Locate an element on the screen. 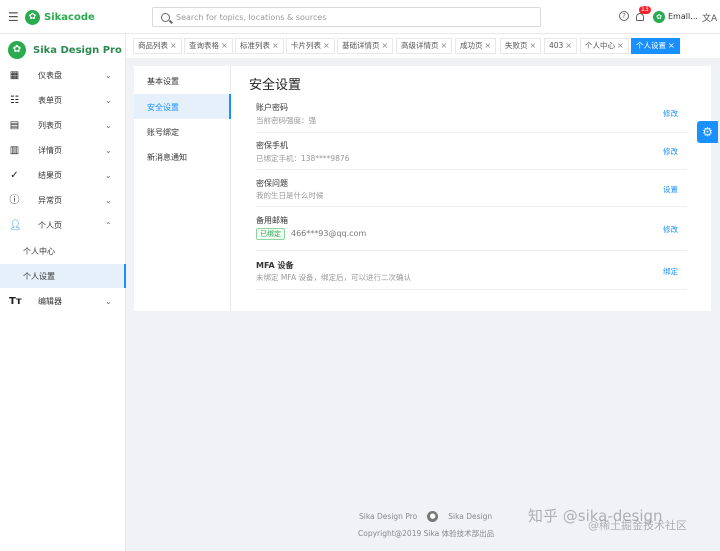 The height and width of the screenshot is (551, 720). row-title: 账户密码 is located at coordinates (272, 107).